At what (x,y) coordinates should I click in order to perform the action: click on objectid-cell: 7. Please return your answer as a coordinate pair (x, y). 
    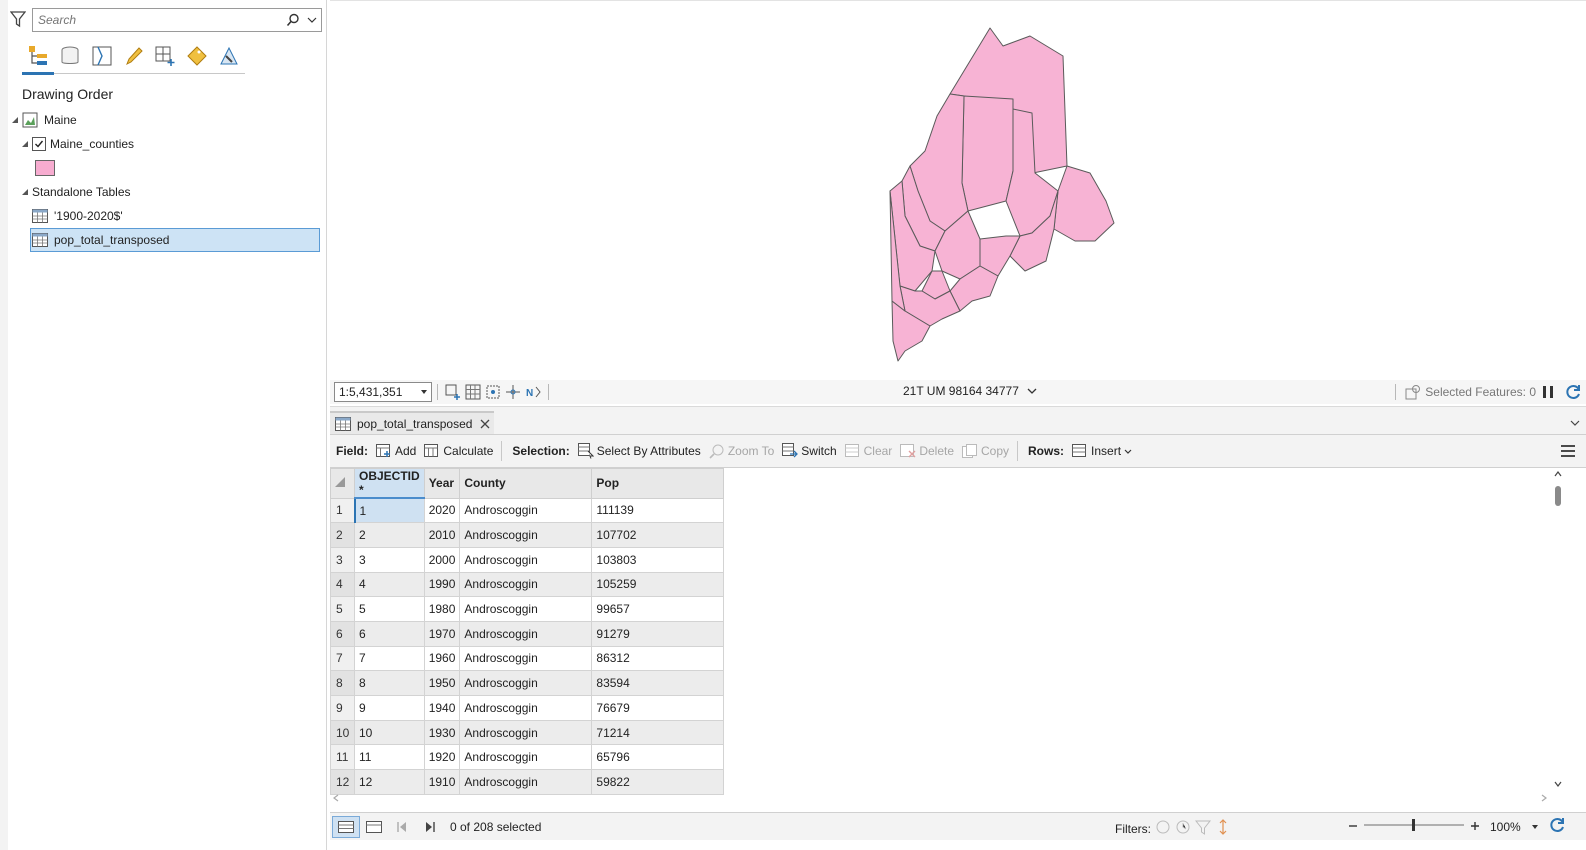
    Looking at the image, I should click on (389, 658).